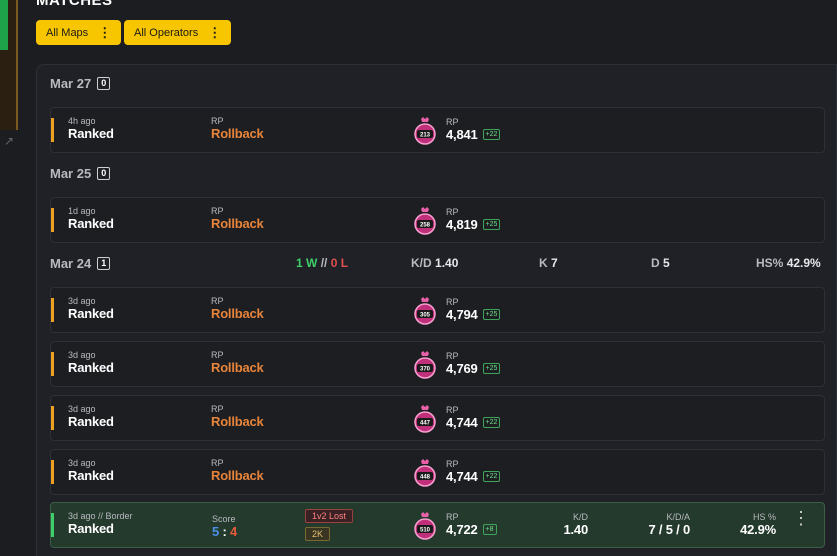 The image size is (837, 556). What do you see at coordinates (166, 32) in the screenshot?
I see `operators-filter-label: All Operators` at bounding box center [166, 32].